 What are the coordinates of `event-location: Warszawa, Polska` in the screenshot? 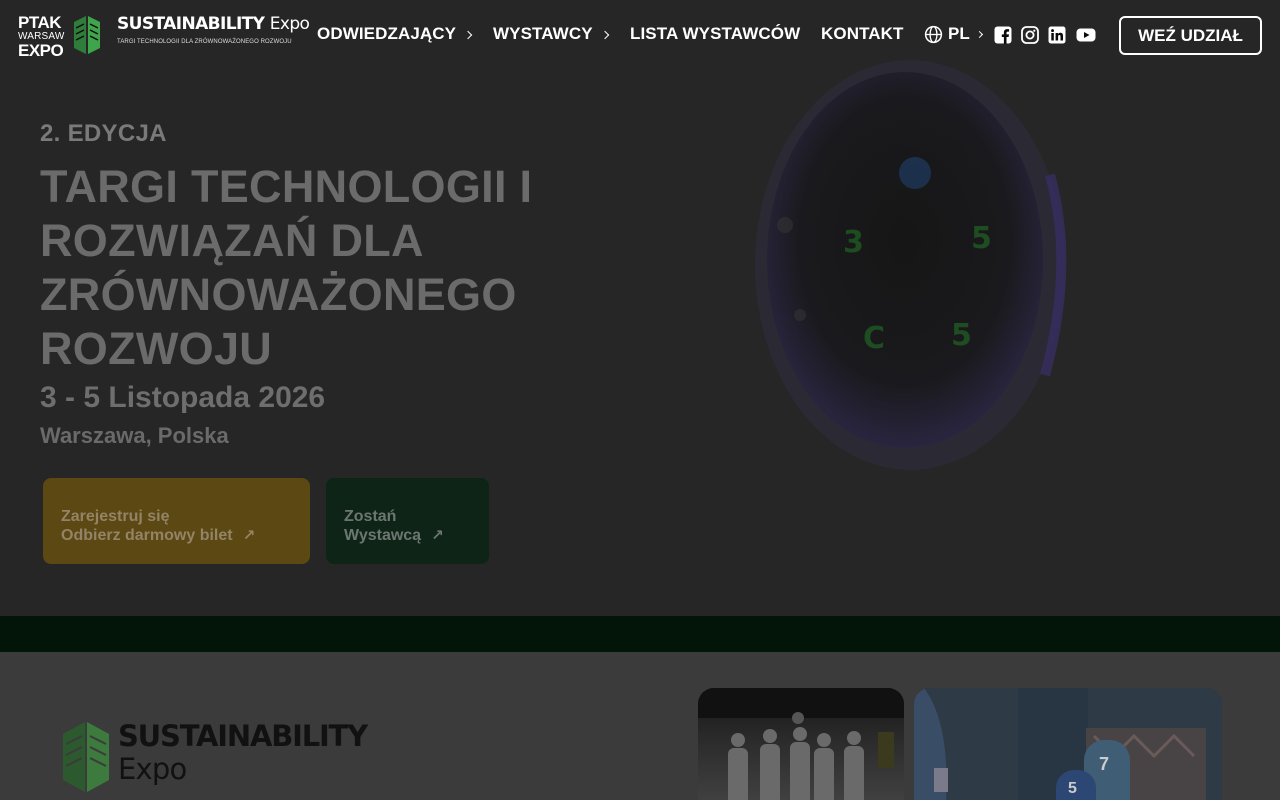 It's located at (134, 435).